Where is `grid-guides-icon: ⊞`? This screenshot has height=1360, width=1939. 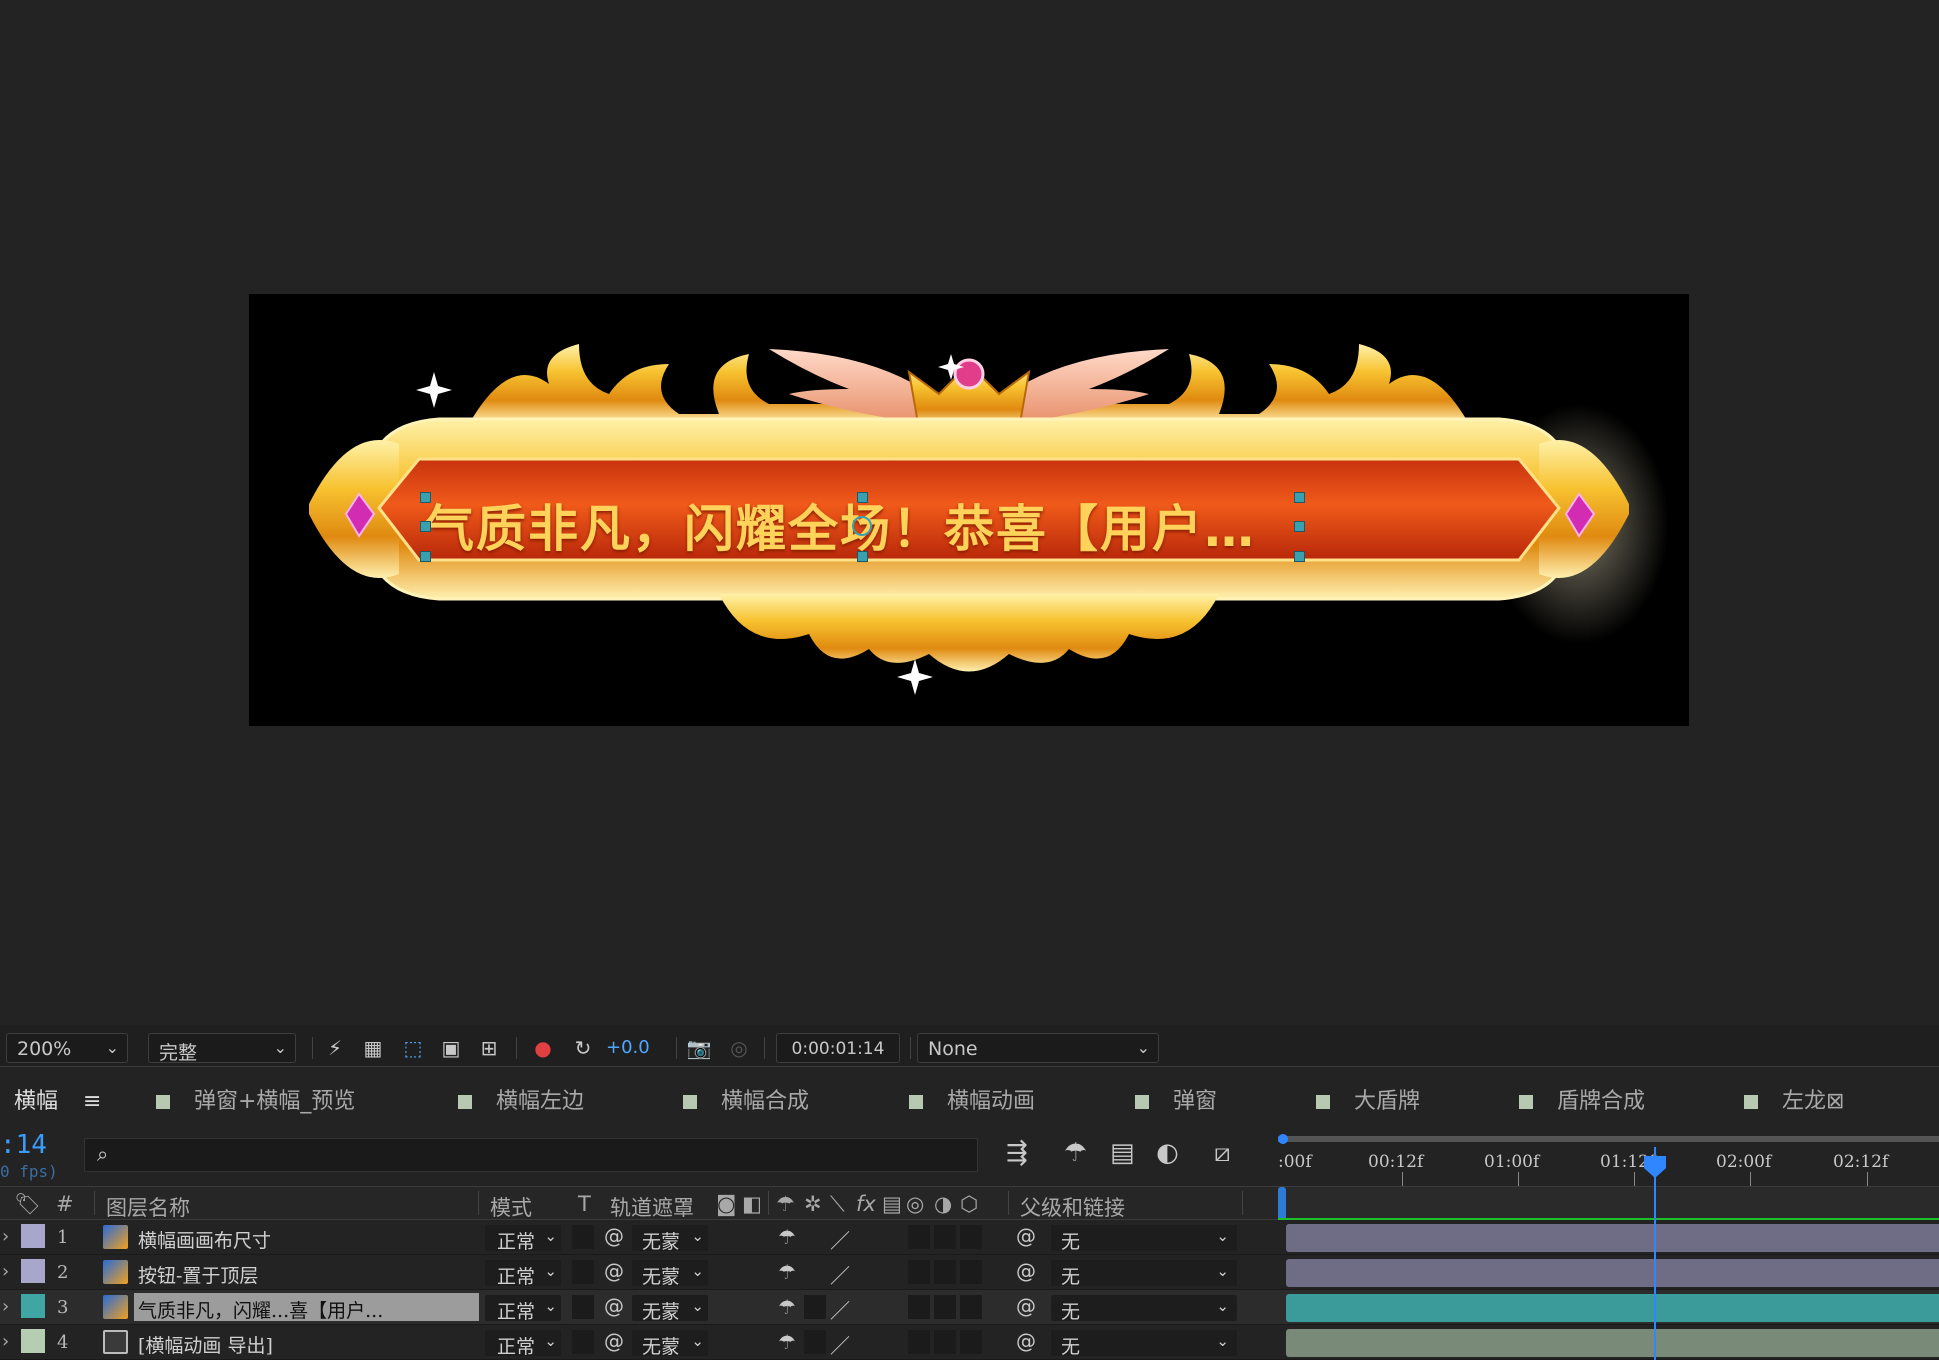
grid-guides-icon: ⊞ is located at coordinates (489, 1048).